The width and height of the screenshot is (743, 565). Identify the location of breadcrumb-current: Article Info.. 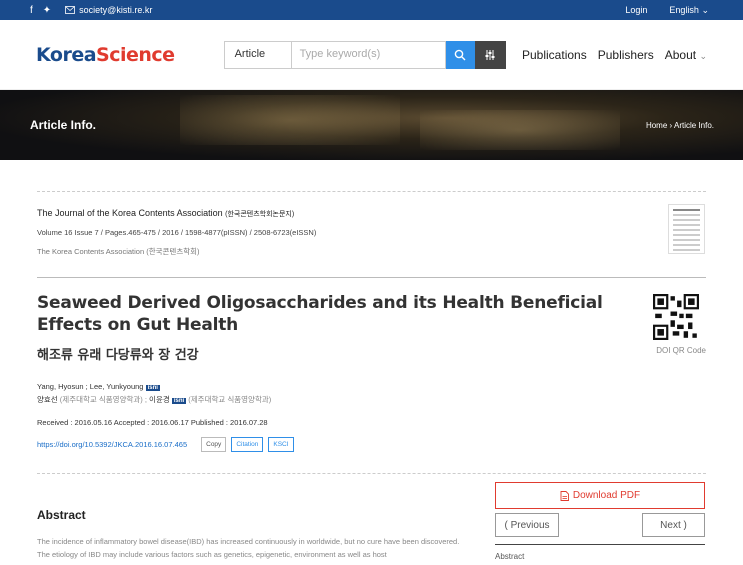
(693, 125).